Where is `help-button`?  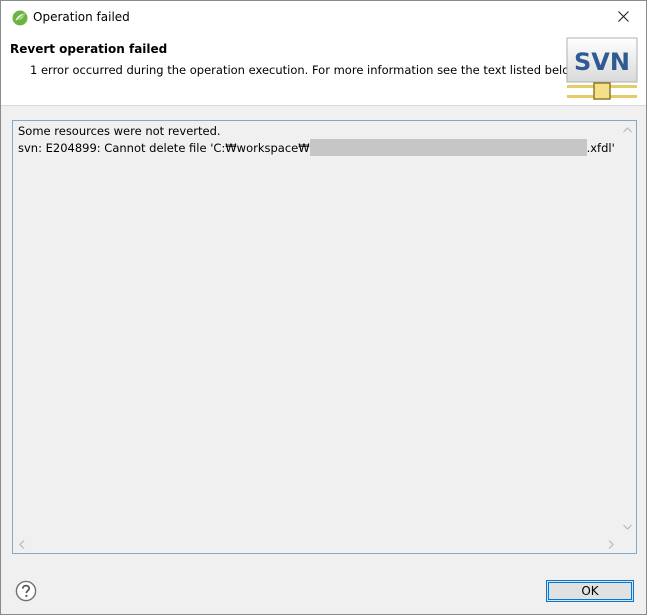
help-button is located at coordinates (26, 591).